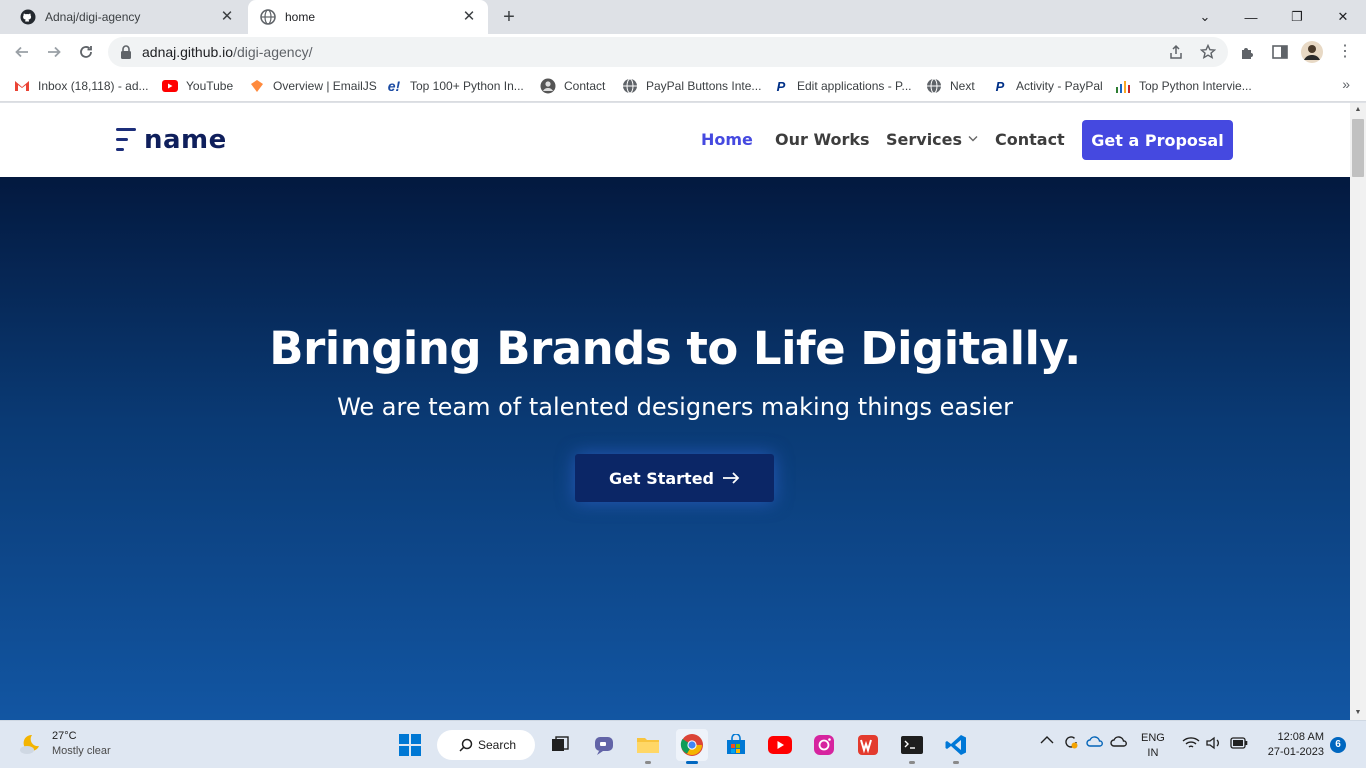  I want to click on browser-toolbar: adnaj.github.io/digi-agency/ ⋮, so click(683, 52).